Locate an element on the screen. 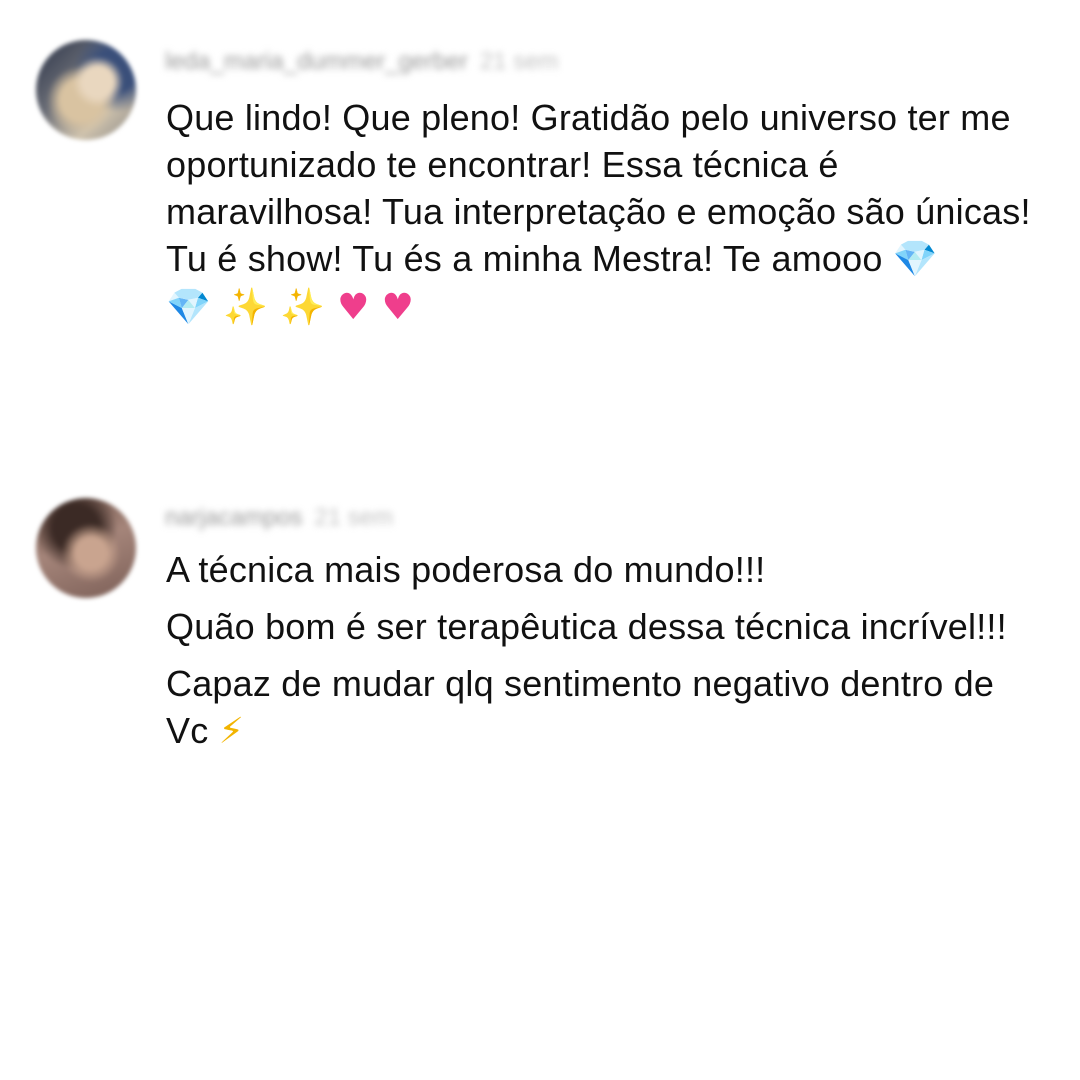 The image size is (1080, 1080). lightning-icon: ⚡ is located at coordinates (231, 731).